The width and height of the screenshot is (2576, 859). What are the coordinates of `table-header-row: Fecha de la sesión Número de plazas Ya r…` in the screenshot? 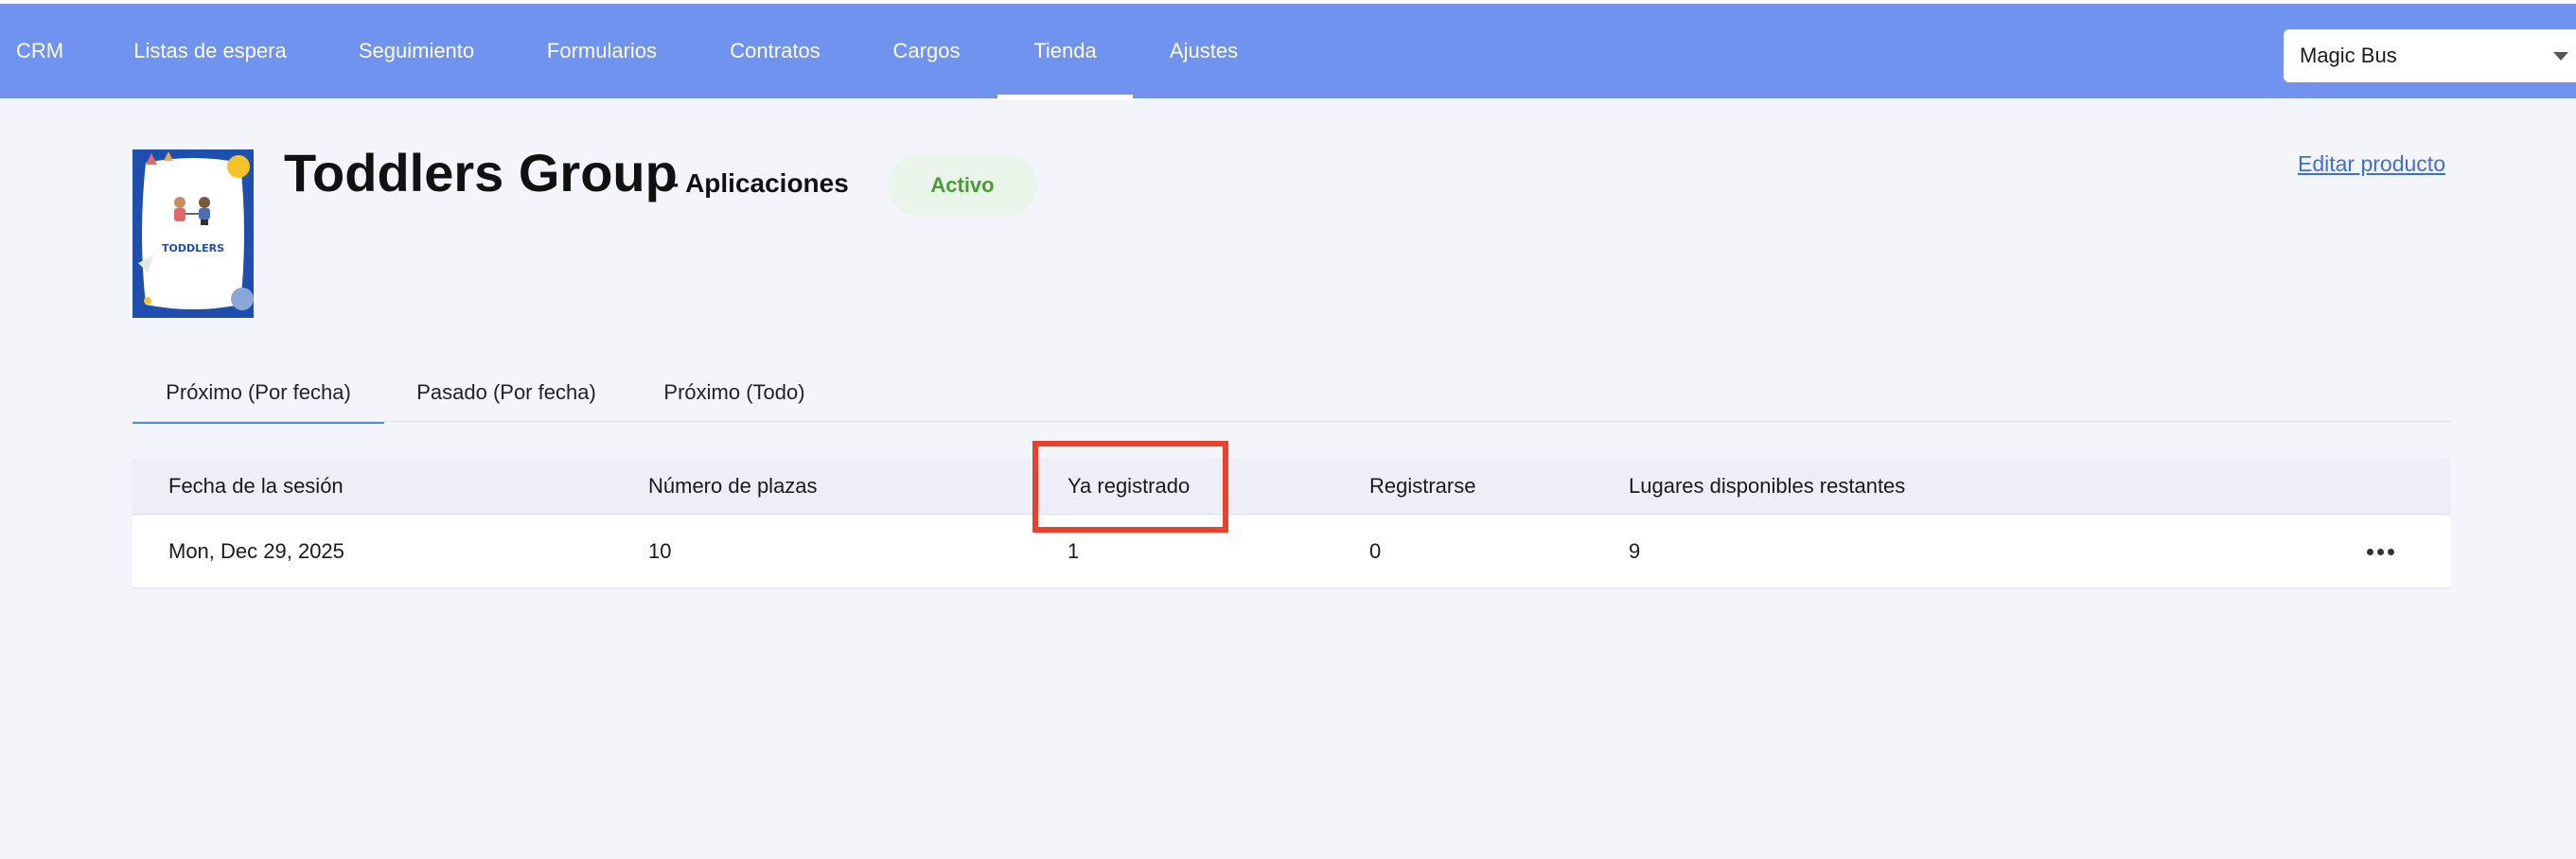 It's located at (1291, 486).